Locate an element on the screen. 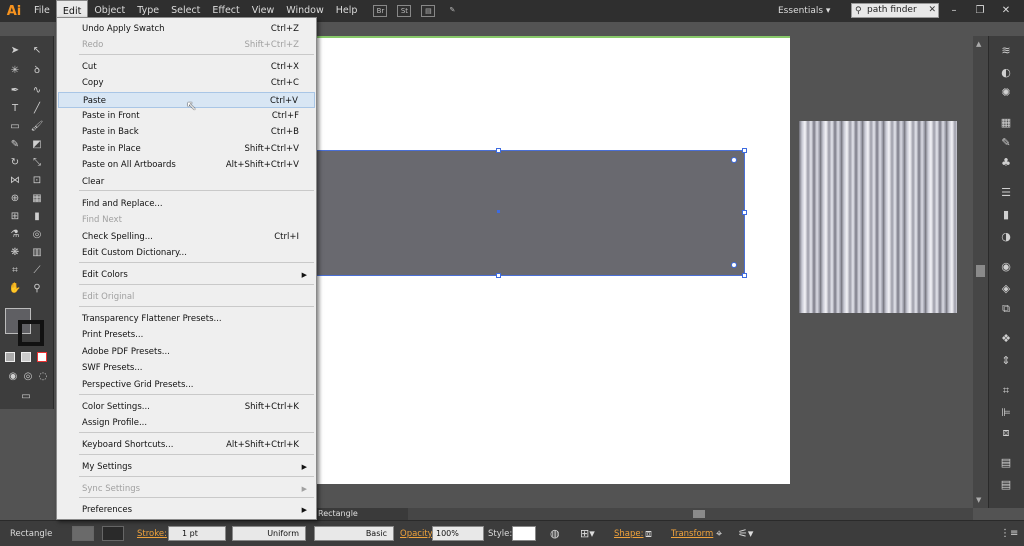 The image size is (1024, 546). close-button: ✕ is located at coordinates (1006, 10).